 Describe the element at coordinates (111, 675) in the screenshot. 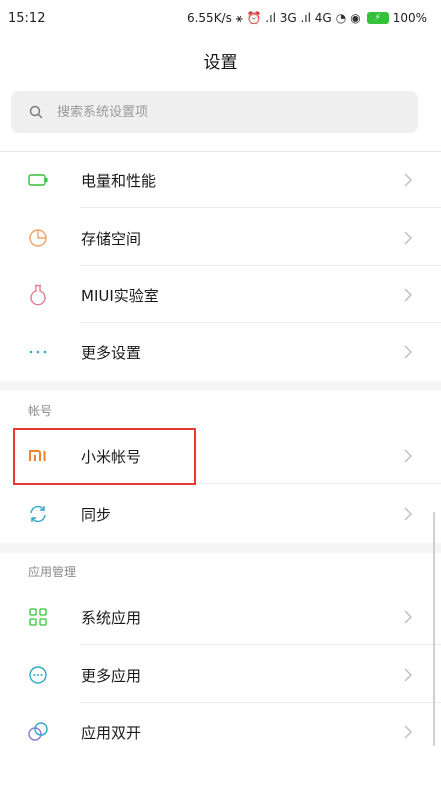

I see `settings-item-label: 更多应用` at that location.